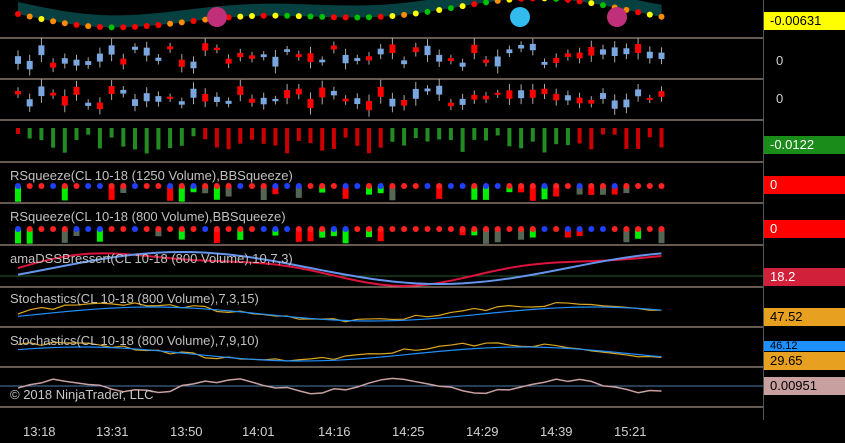 The width and height of the screenshot is (845, 443). Describe the element at coordinates (780, 98) in the screenshot. I see `axis-value-panel-3: 0` at that location.